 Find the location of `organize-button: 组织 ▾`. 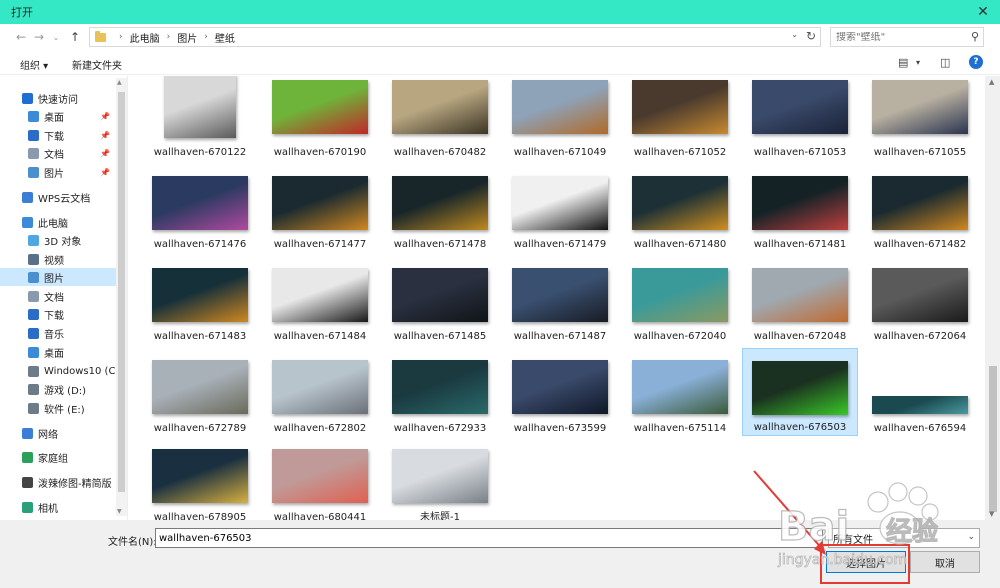

organize-button: 组织 ▾ is located at coordinates (34, 64).